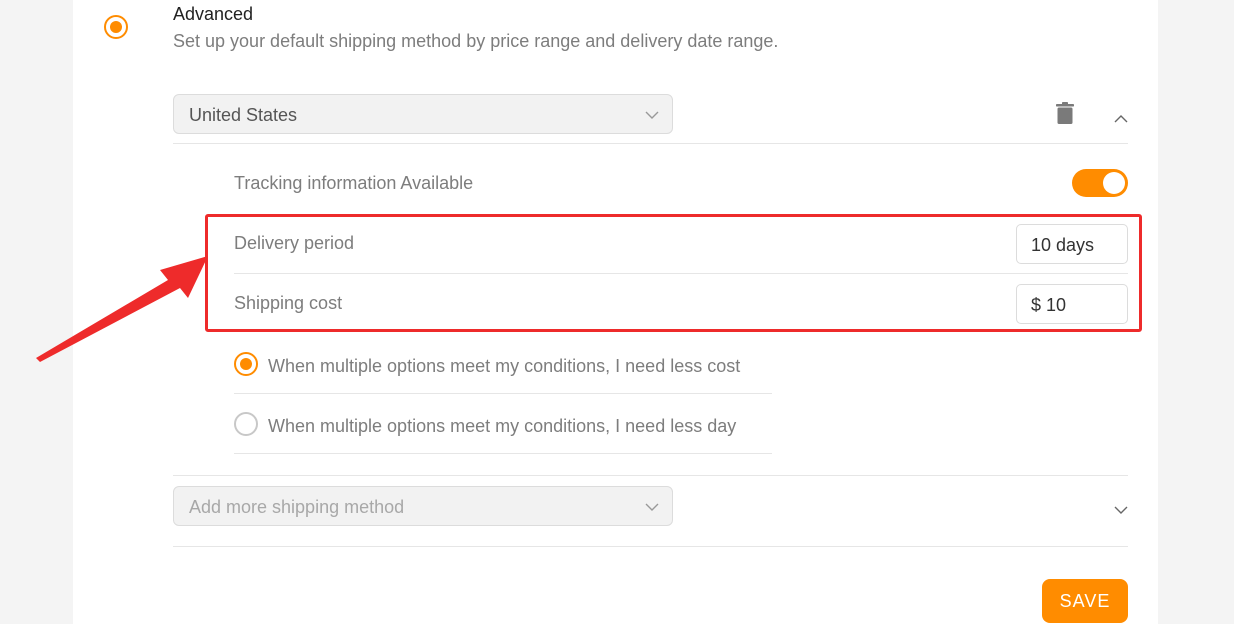 Image resolution: width=1234 pixels, height=624 pixels. I want to click on chevron-up-icon, so click(1121, 118).